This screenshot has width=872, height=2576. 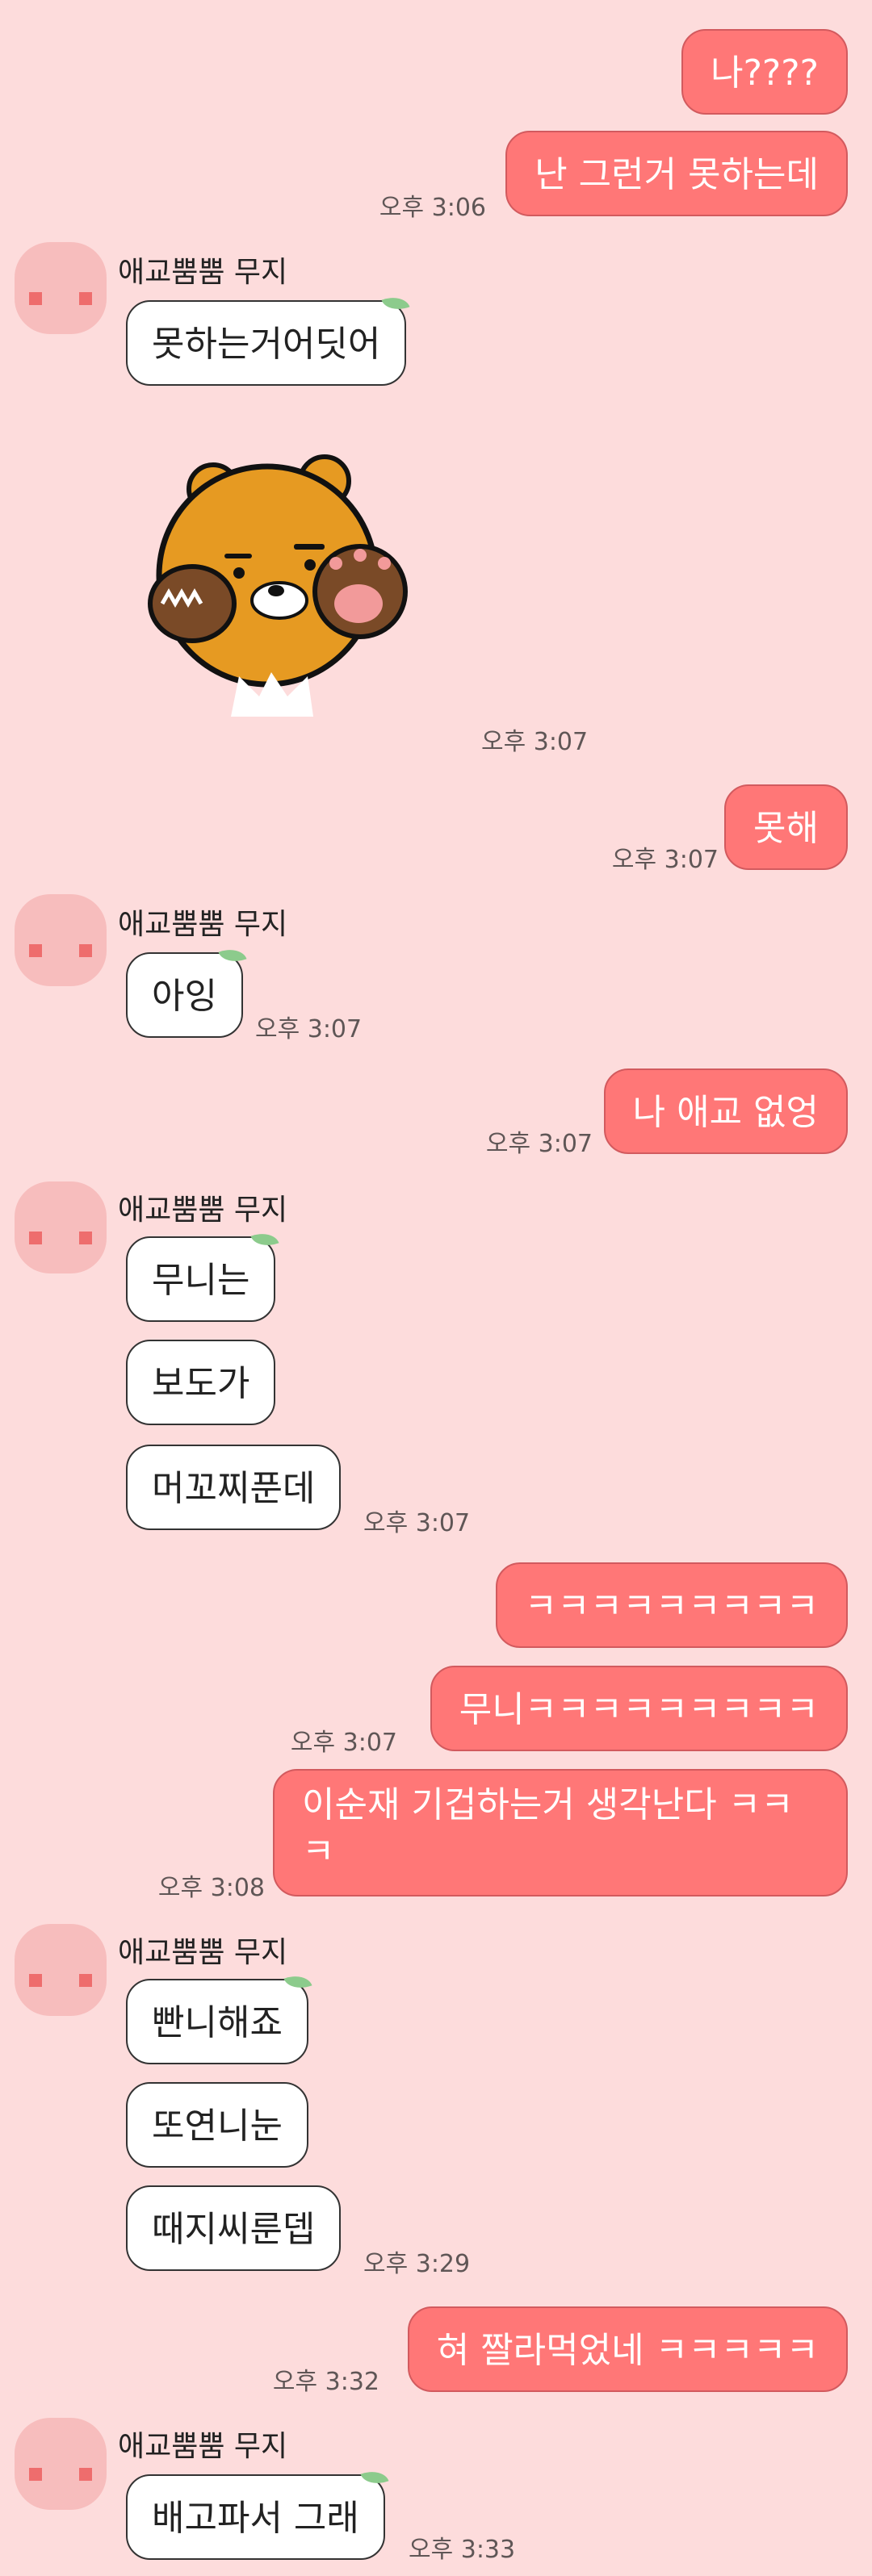 I want to click on received-message-bubble: 머꼬찌푼데, so click(x=234, y=1487).